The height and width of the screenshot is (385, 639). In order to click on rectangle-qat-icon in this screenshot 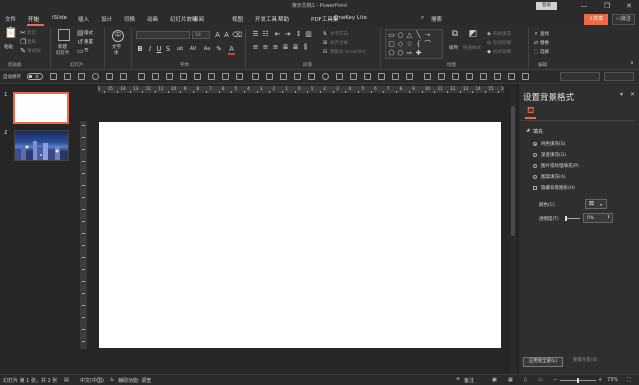, I will do `click(339, 76)`.